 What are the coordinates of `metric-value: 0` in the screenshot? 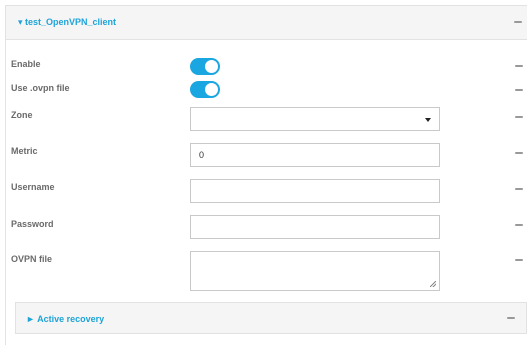 It's located at (202, 155).